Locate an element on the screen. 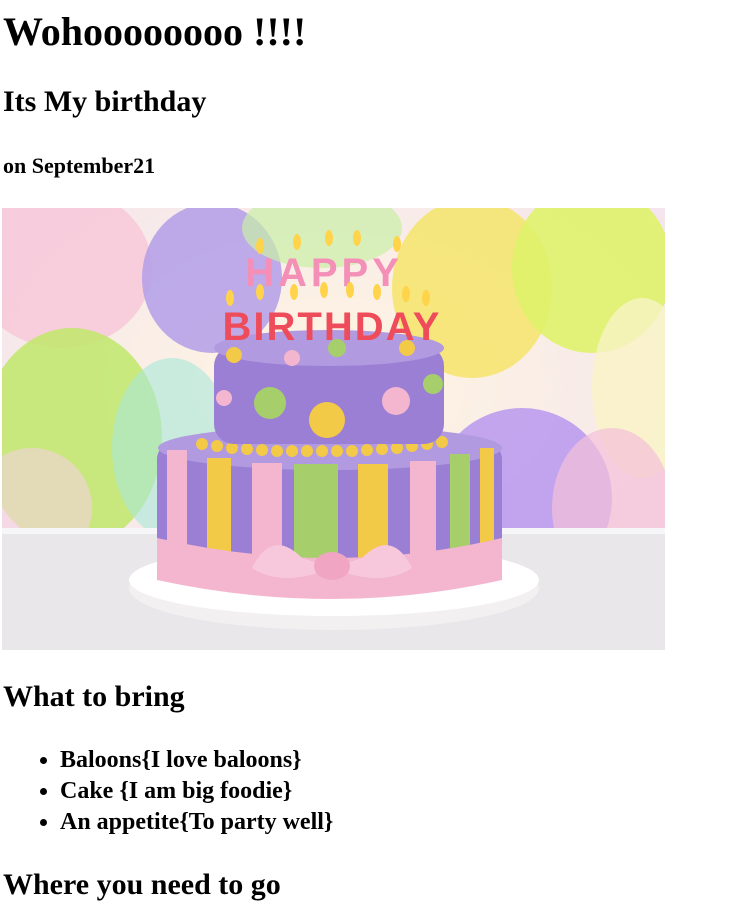 The image size is (731, 907). list-item: An appetite{To party well} is located at coordinates (196, 822).